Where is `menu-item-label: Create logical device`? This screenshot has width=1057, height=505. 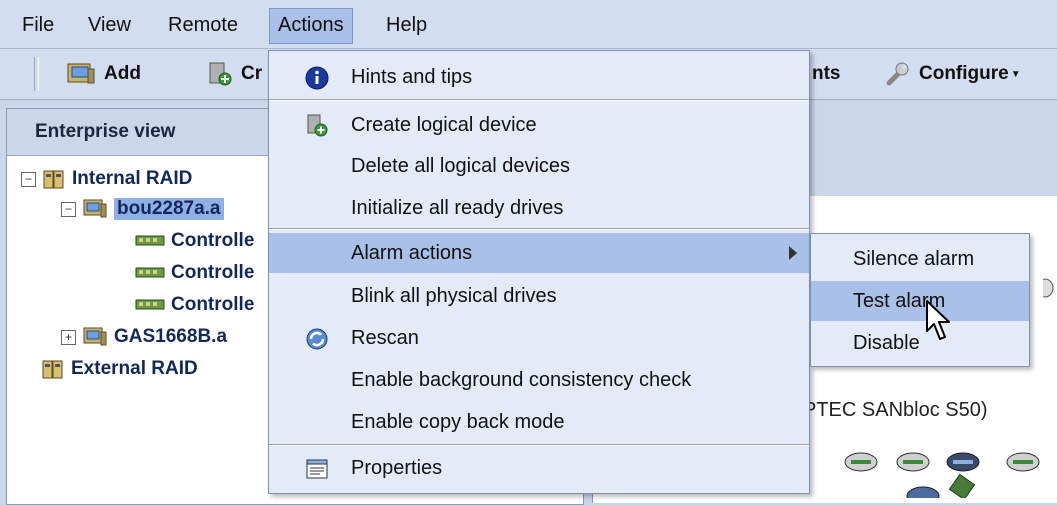 menu-item-label: Create logical device is located at coordinates (444, 124).